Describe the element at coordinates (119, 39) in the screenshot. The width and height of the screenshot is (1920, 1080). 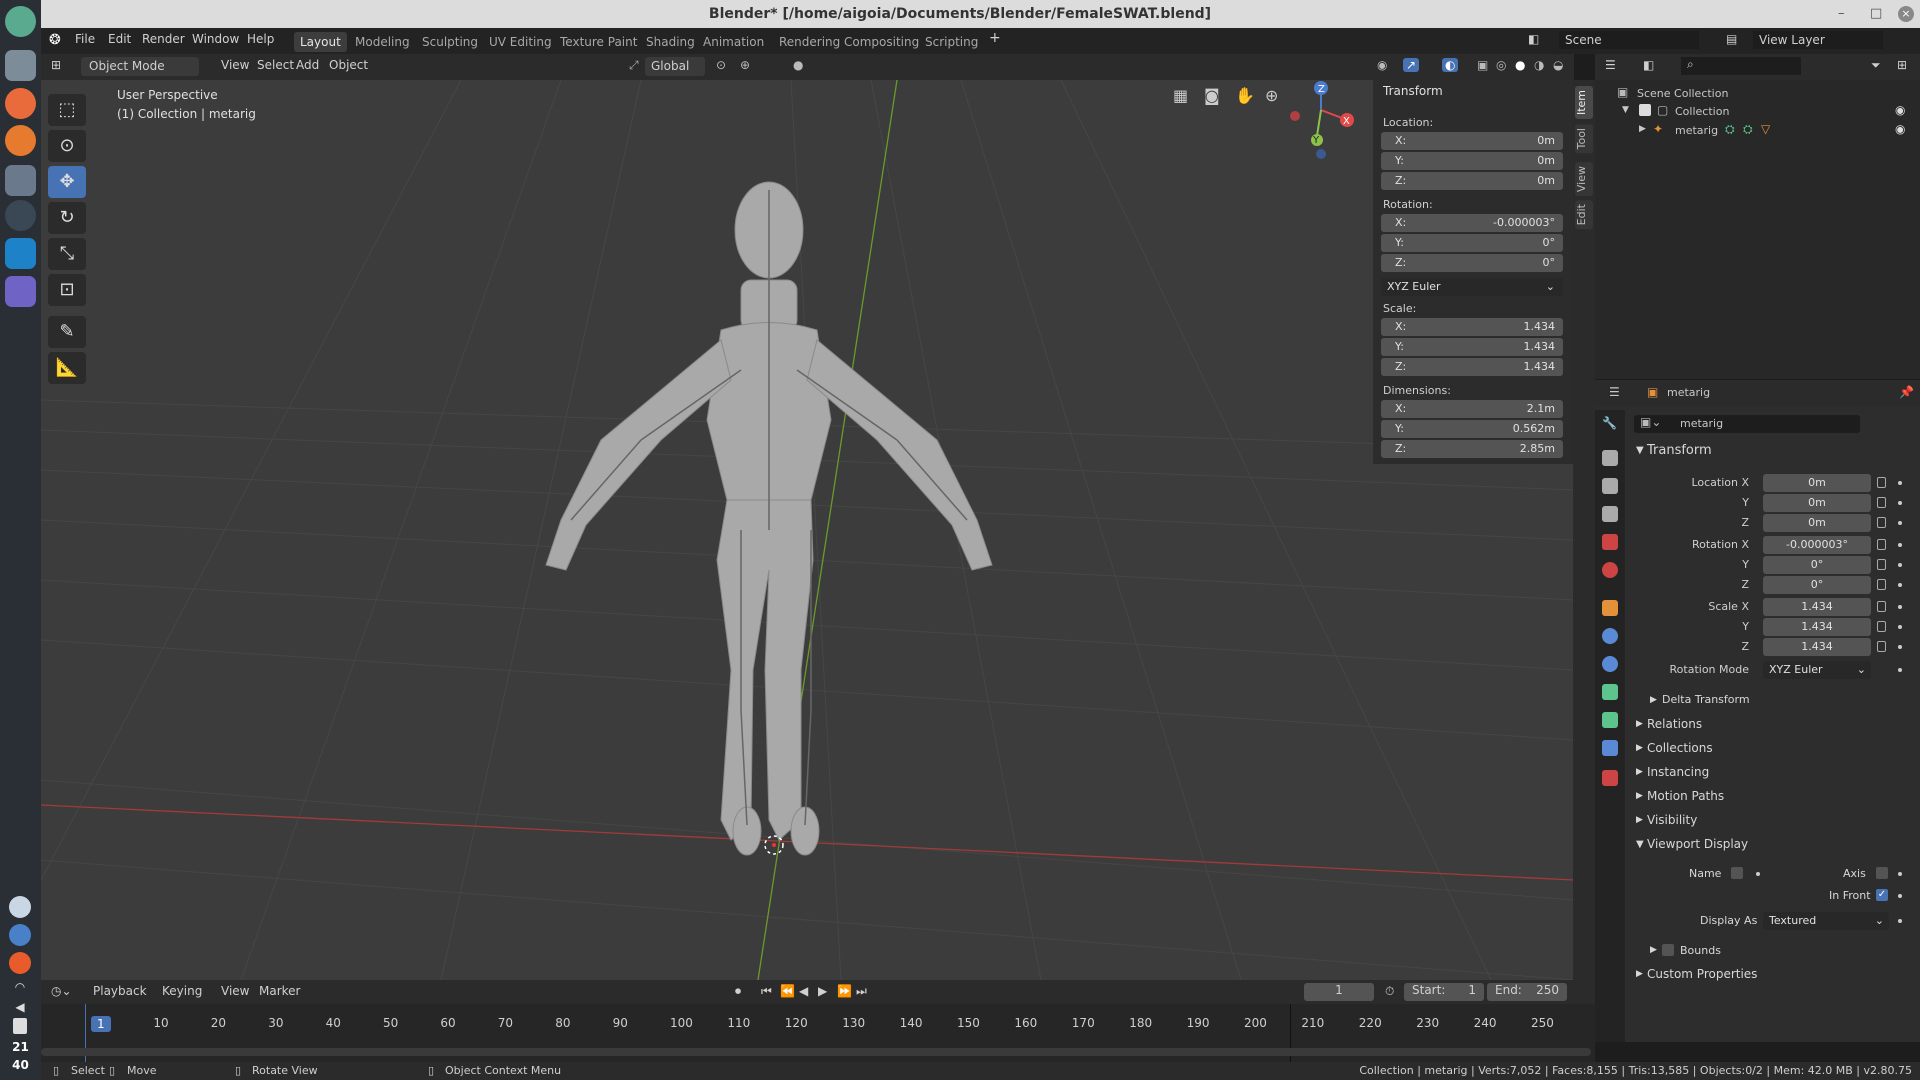
I see `menu-edit: Edit` at that location.